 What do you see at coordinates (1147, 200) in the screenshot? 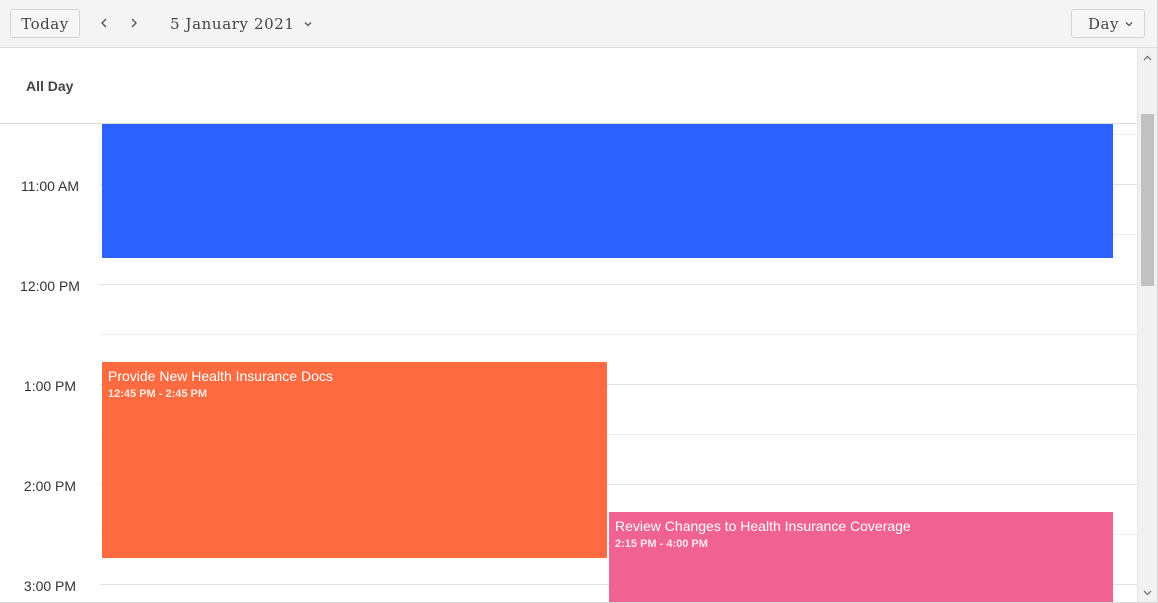
I see `scrollbar-thumb` at bounding box center [1147, 200].